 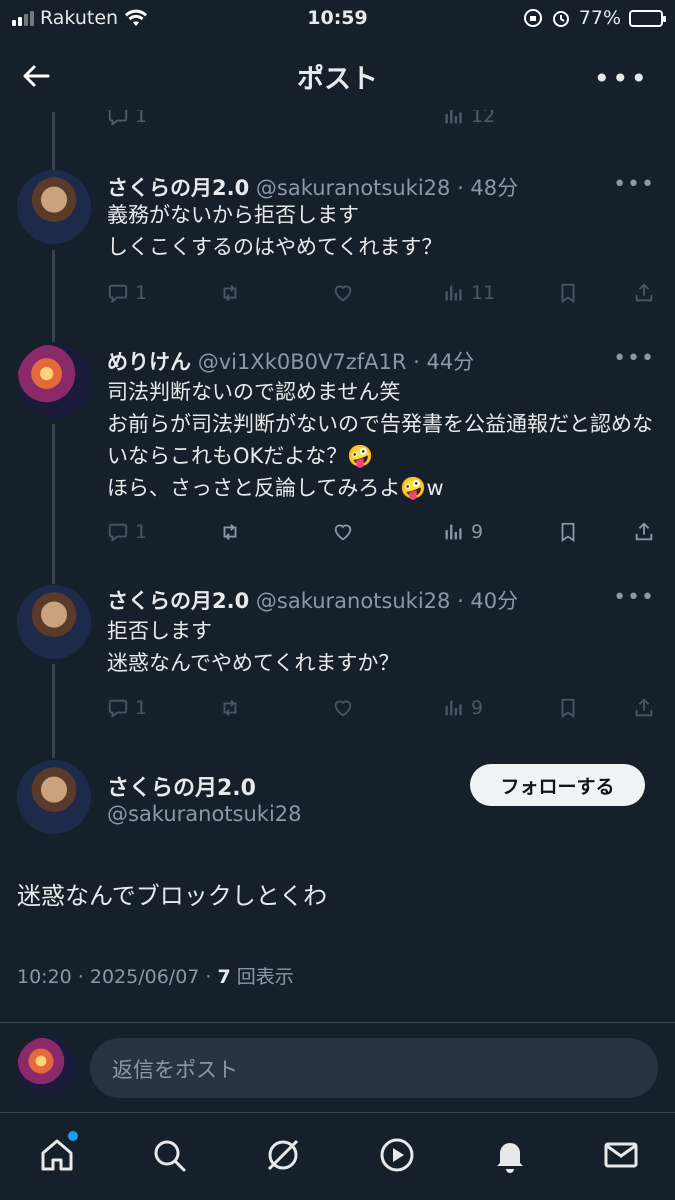 I want to click on share-icon, so click(x=644, y=707).